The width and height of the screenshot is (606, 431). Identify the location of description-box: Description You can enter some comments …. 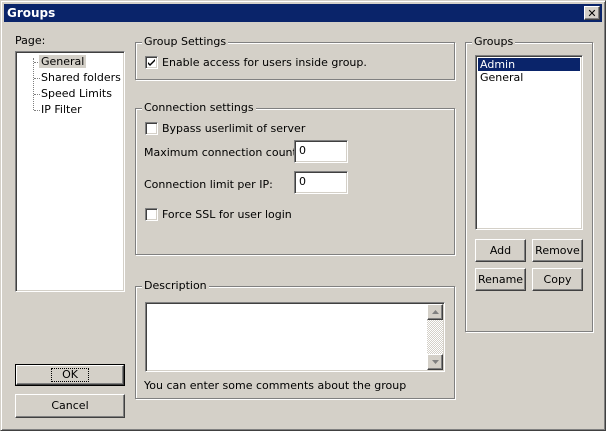
(295, 339).